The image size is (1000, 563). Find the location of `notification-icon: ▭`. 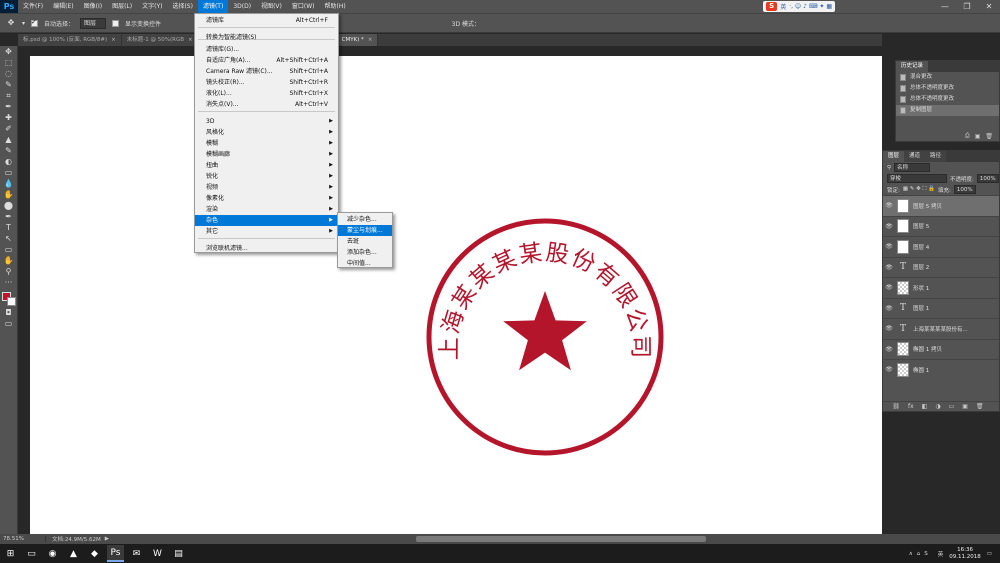

notification-icon: ▭ is located at coordinates (989, 554).